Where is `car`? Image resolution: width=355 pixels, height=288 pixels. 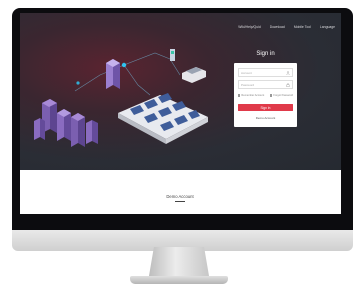
car is located at coordinates (194, 75).